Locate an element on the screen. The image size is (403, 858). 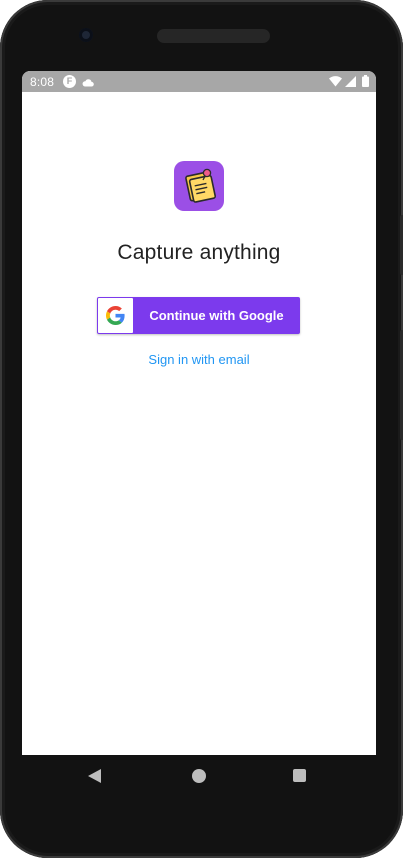
cloud-icon is located at coordinates (88, 83).